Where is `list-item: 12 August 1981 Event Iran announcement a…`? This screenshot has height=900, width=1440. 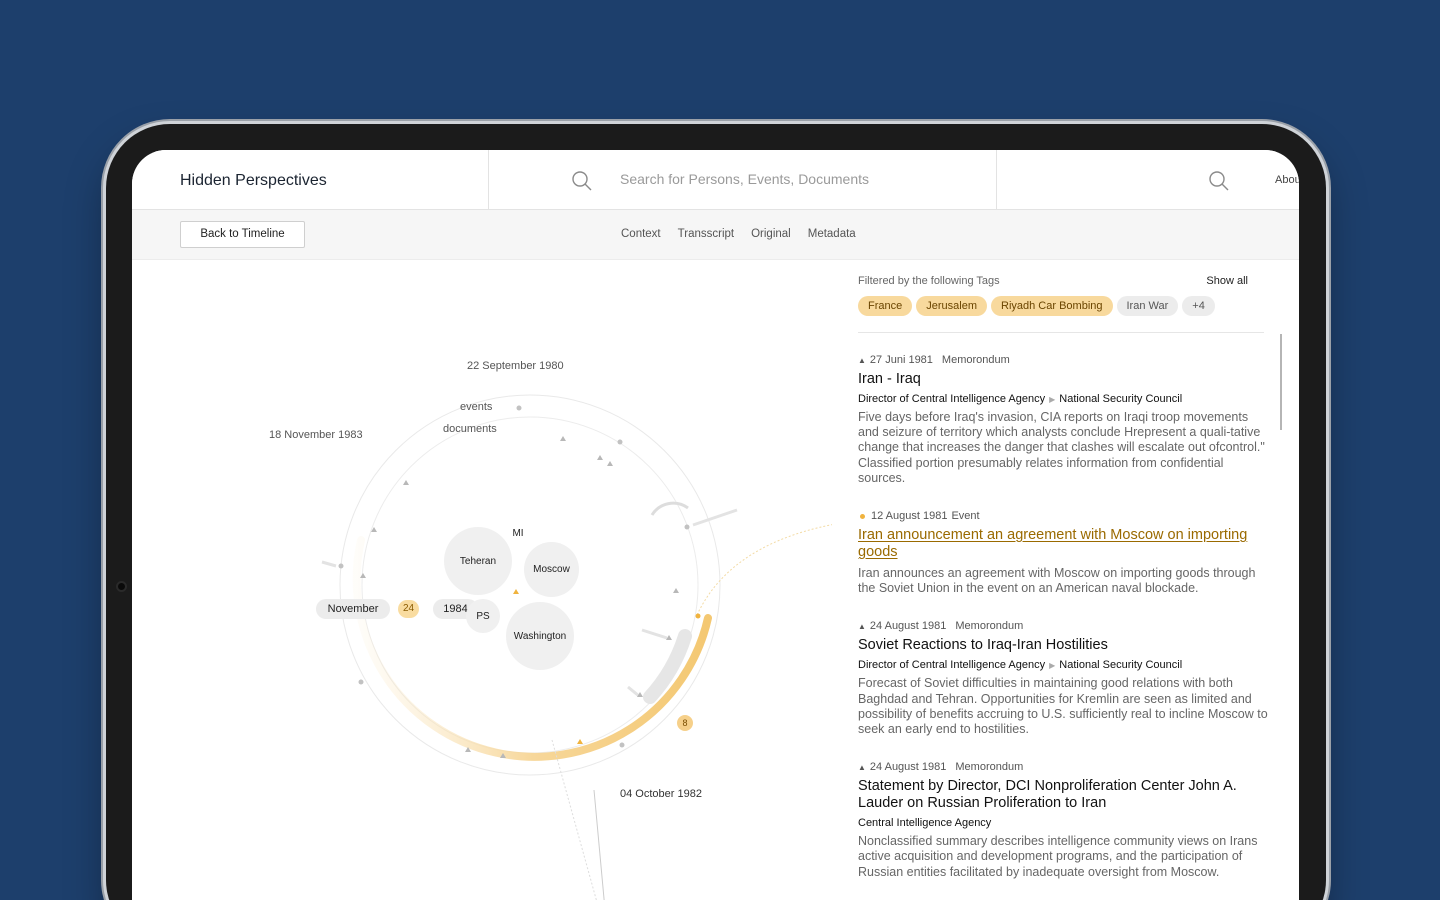
list-item: 12 August 1981 Event Iran announcement a… is located at coordinates (1063, 552).